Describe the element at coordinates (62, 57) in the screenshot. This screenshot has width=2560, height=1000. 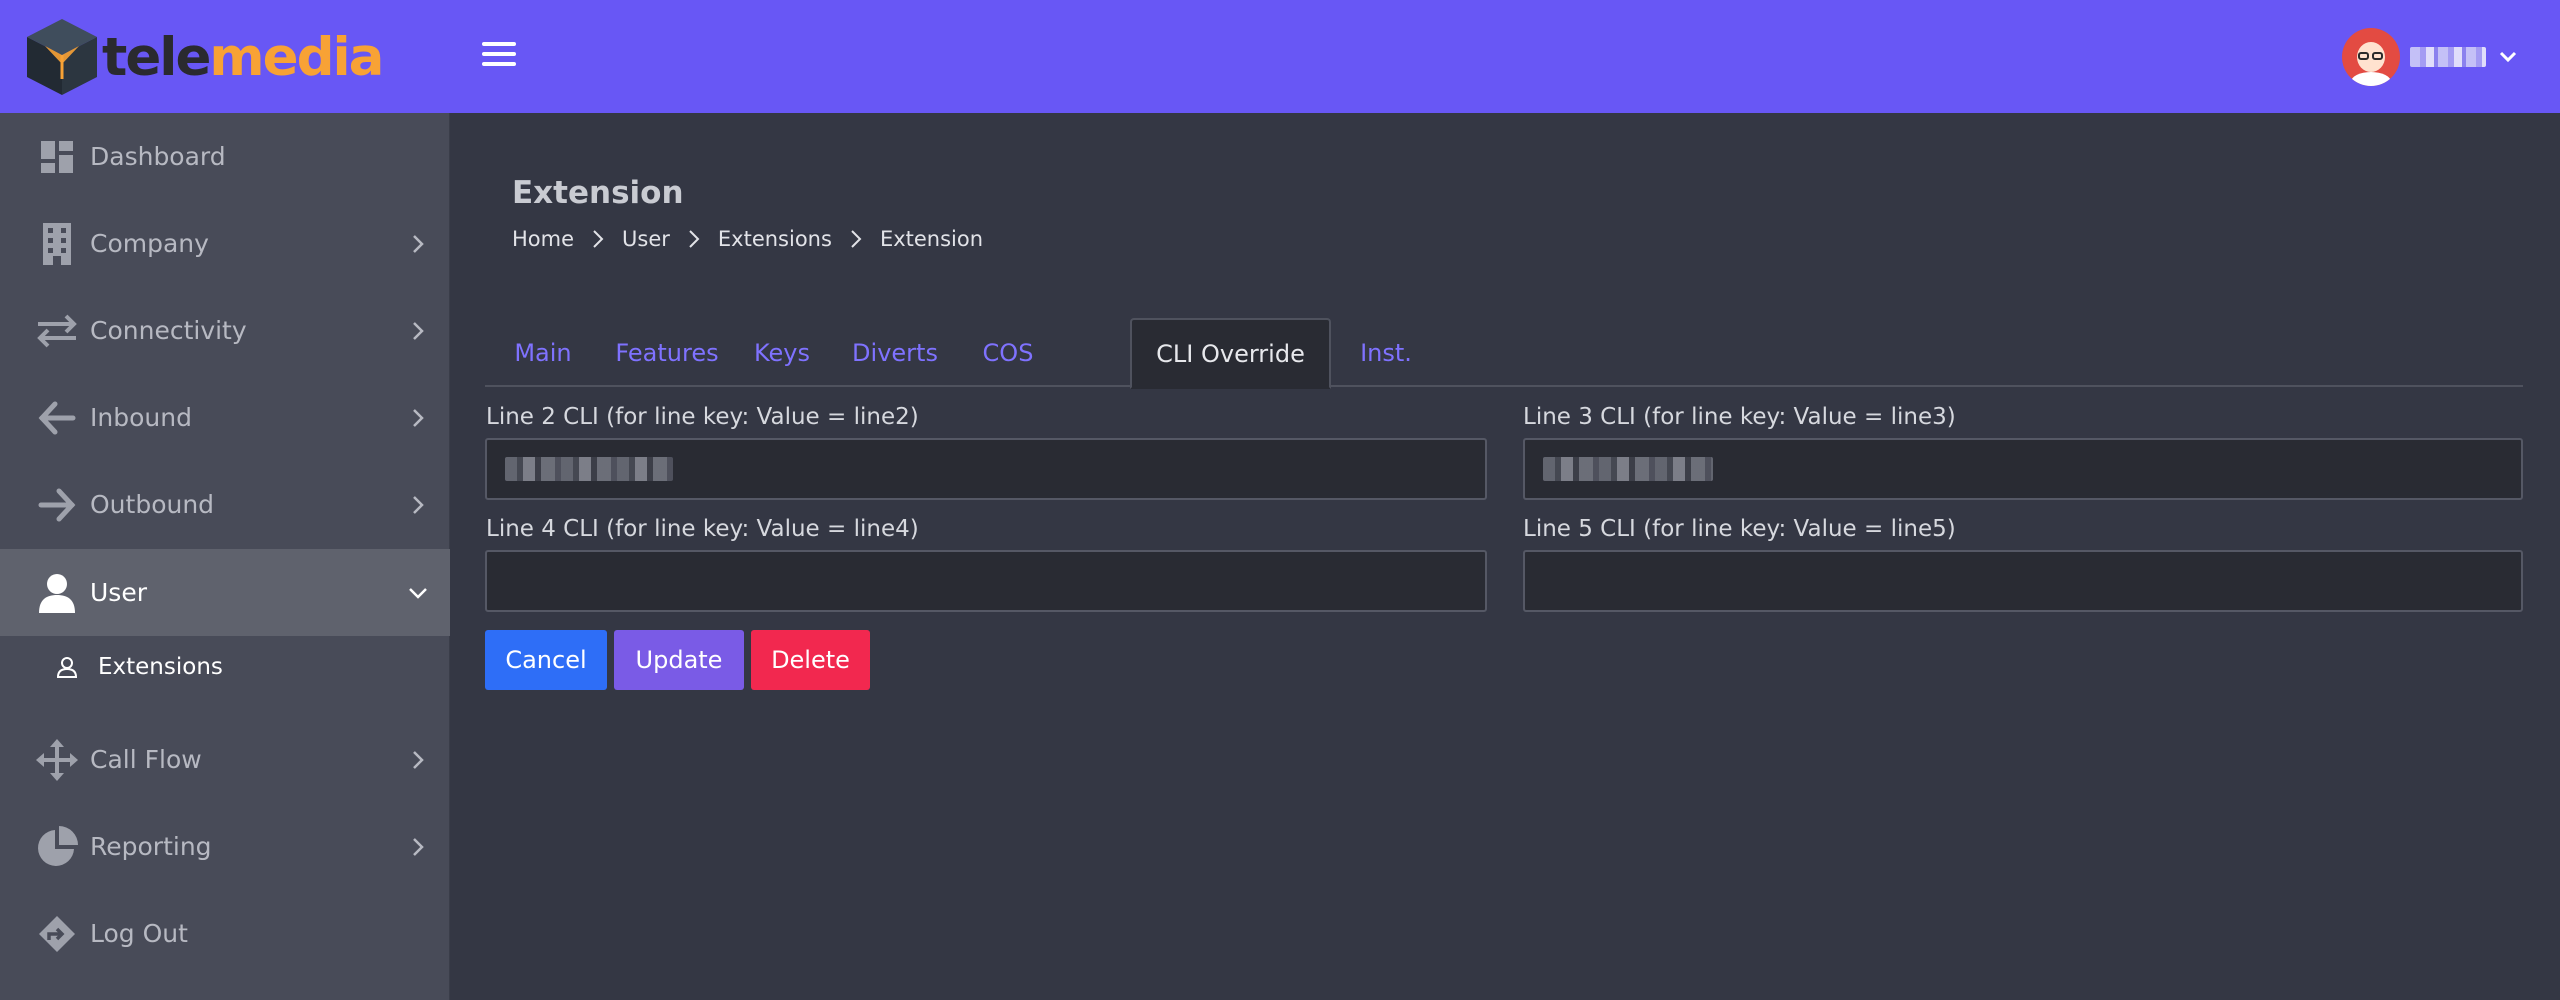
I see `cube-logo-icon` at that location.